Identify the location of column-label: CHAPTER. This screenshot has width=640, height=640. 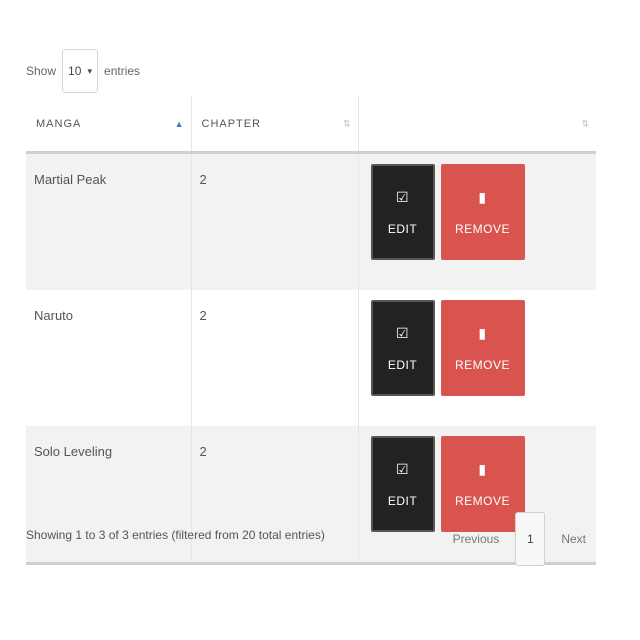
(231, 123).